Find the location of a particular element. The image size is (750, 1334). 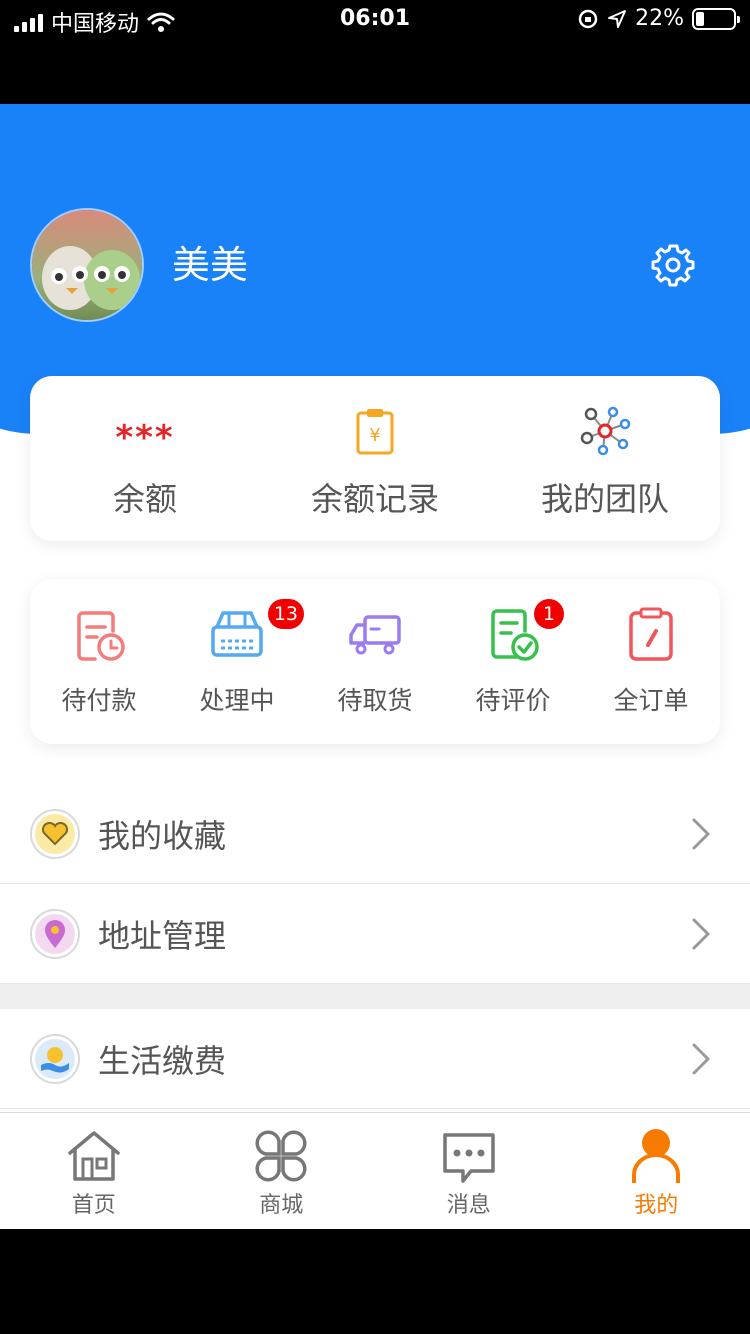

team-network-icon is located at coordinates (605, 431).